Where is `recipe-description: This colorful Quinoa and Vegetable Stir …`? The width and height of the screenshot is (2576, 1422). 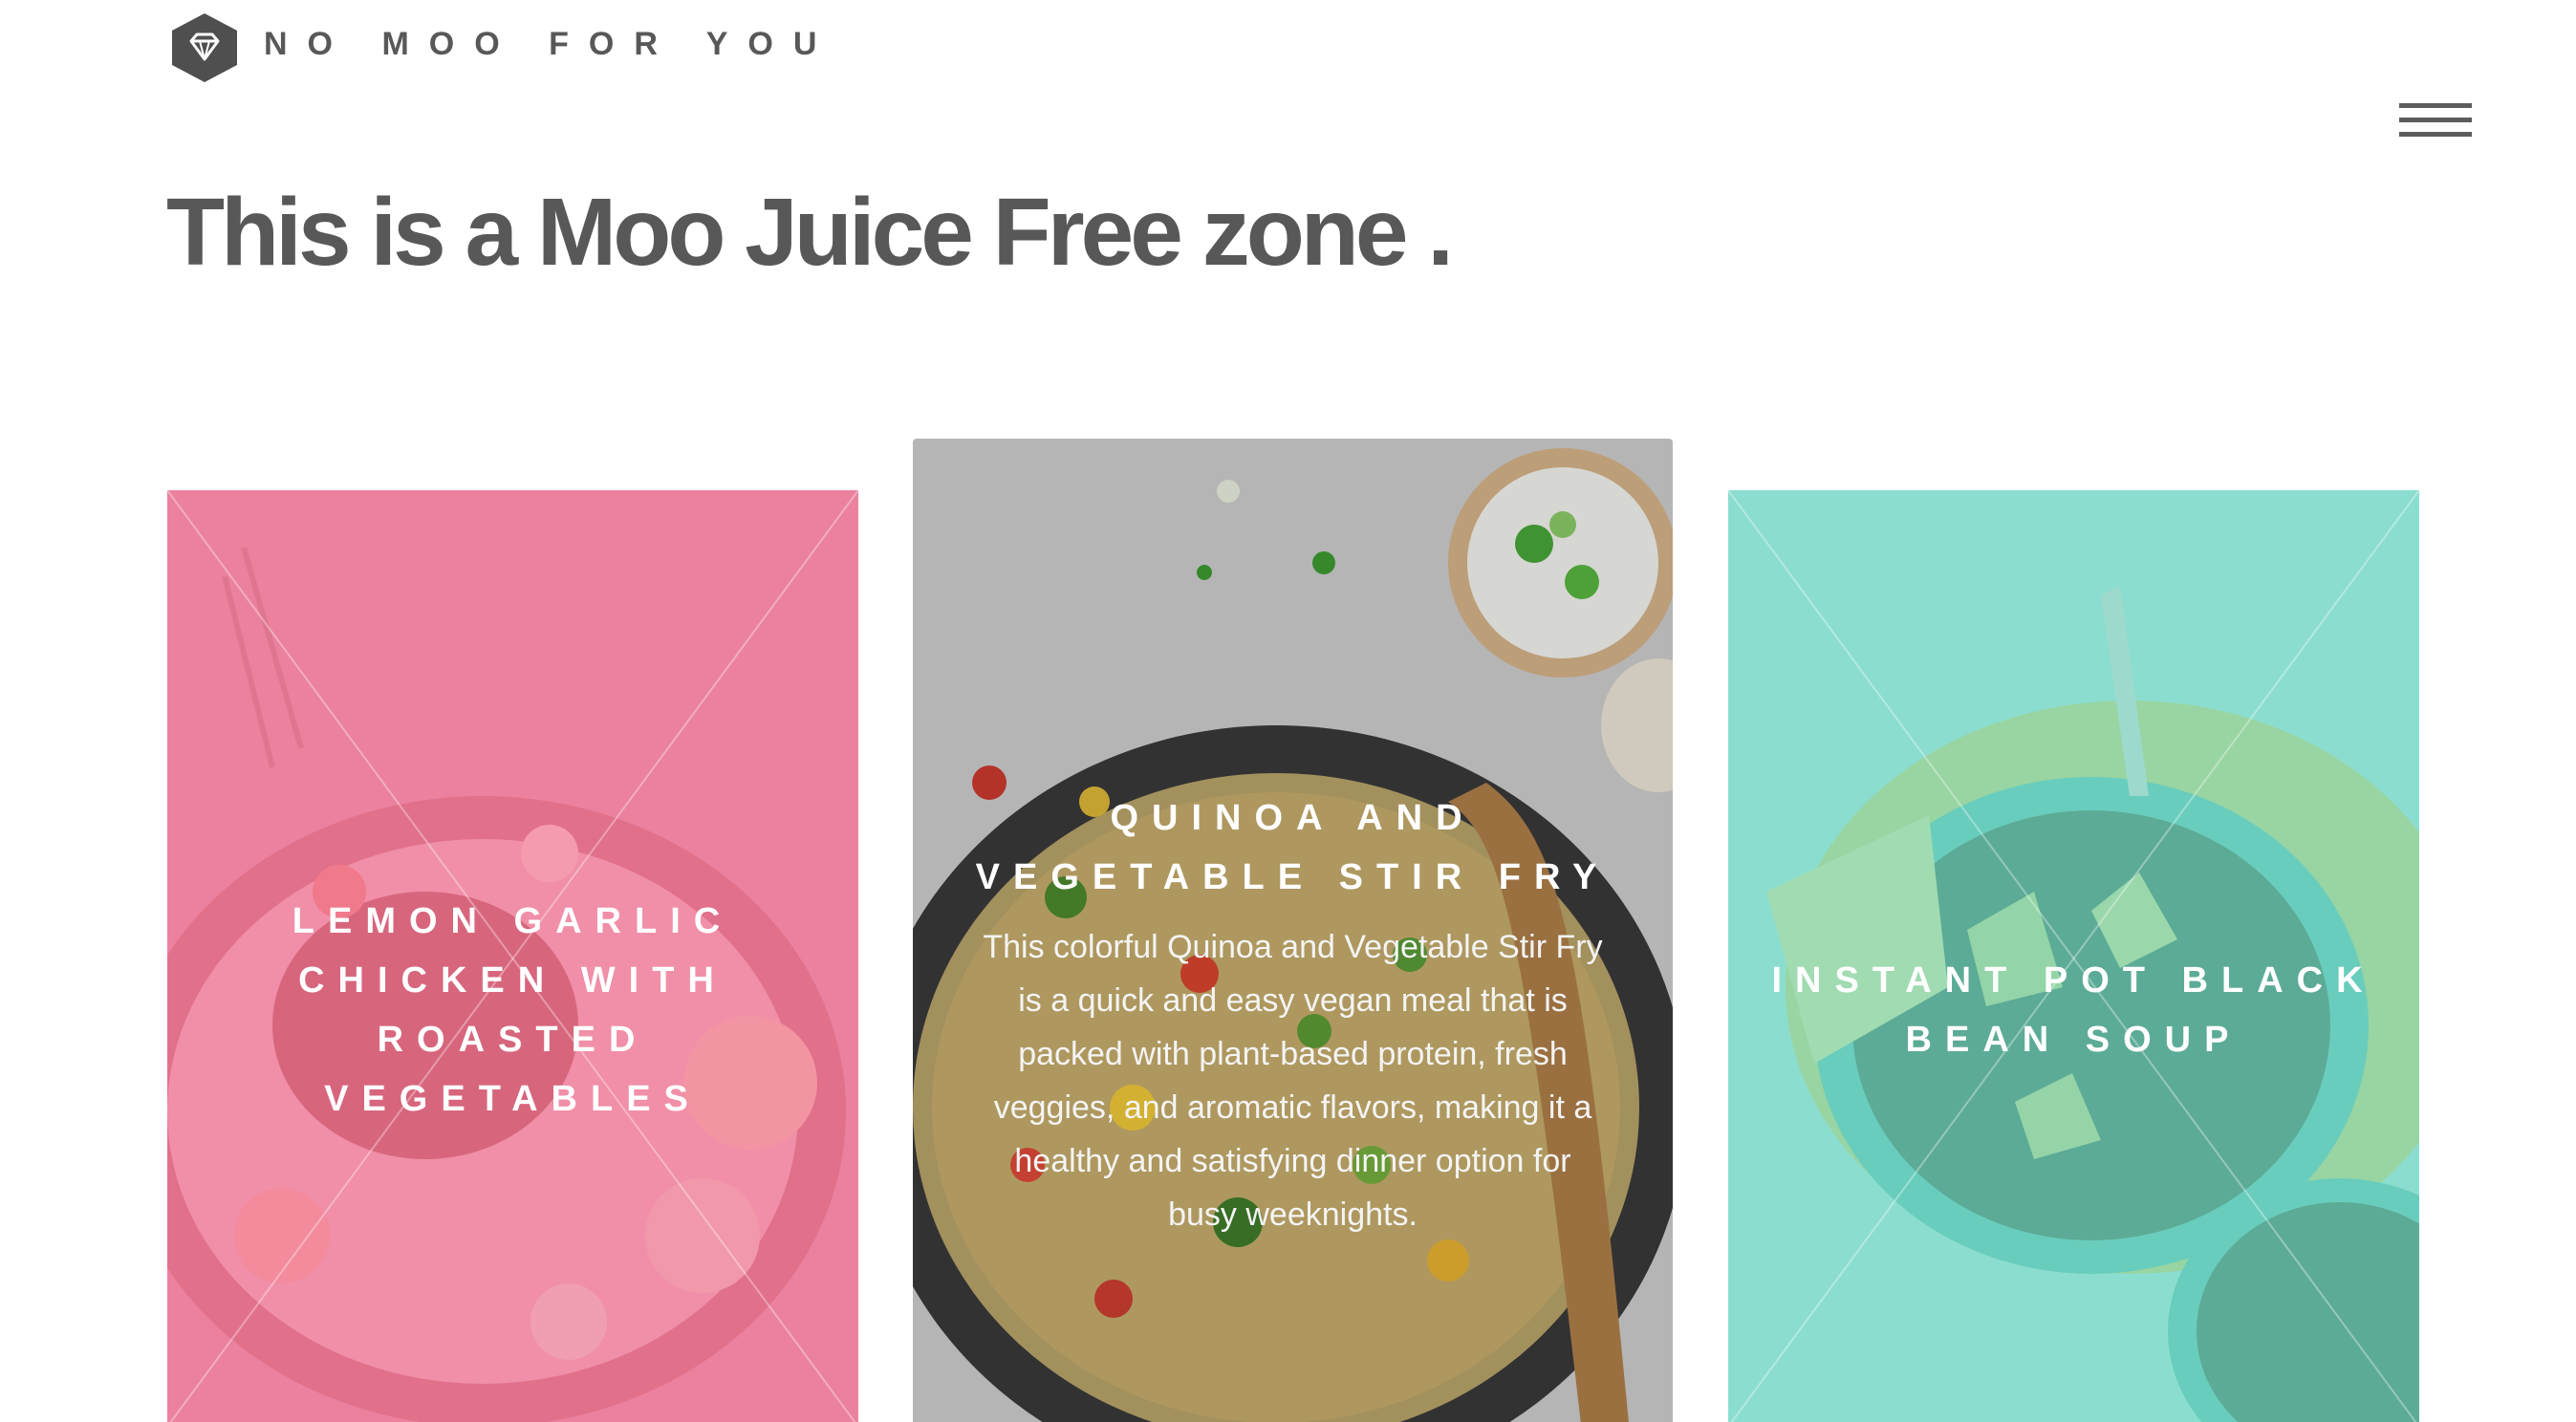 recipe-description: This colorful Quinoa and Vegetable Stir … is located at coordinates (1293, 1081).